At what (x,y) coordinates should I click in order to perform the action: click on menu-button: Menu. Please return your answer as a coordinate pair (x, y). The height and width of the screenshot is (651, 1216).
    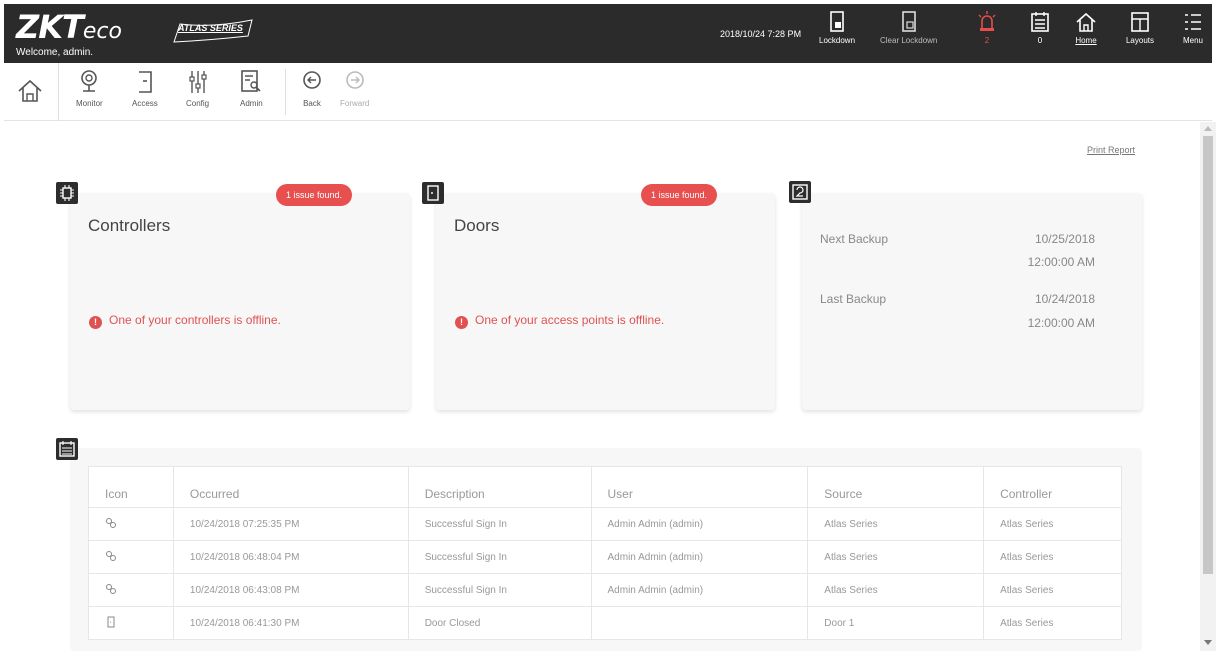
    Looking at the image, I should click on (1193, 27).